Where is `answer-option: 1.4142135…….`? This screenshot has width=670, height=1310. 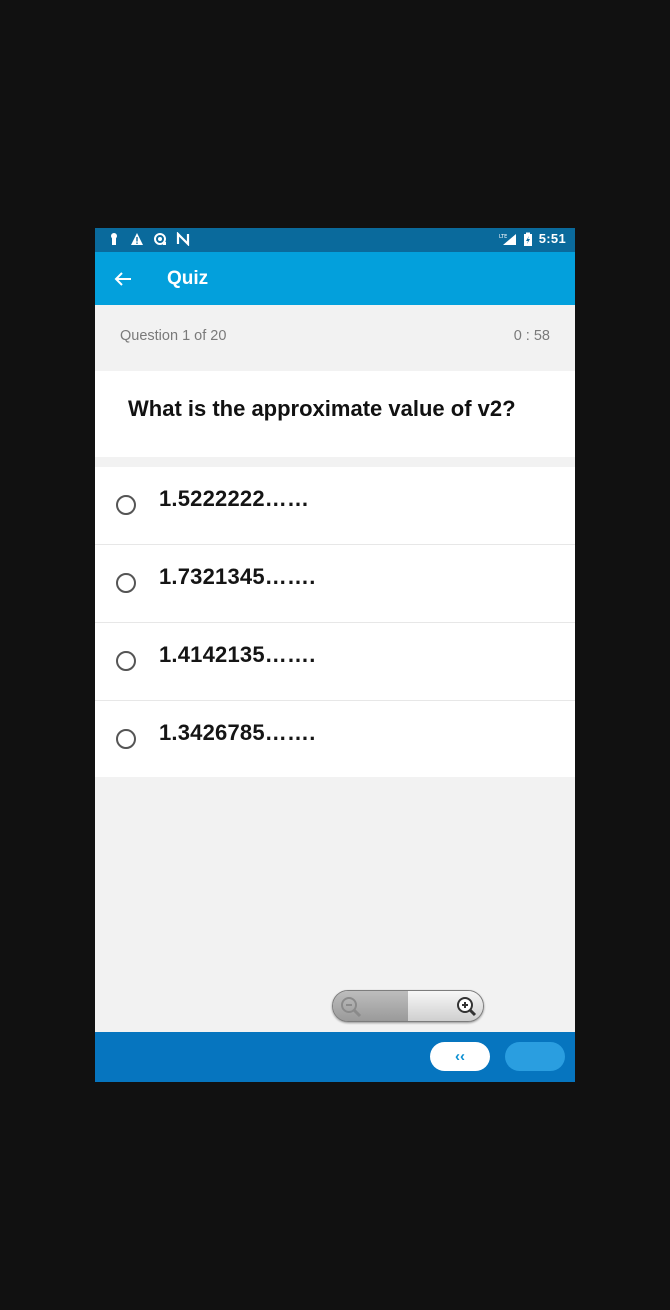
answer-option: 1.4142135……. is located at coordinates (335, 662).